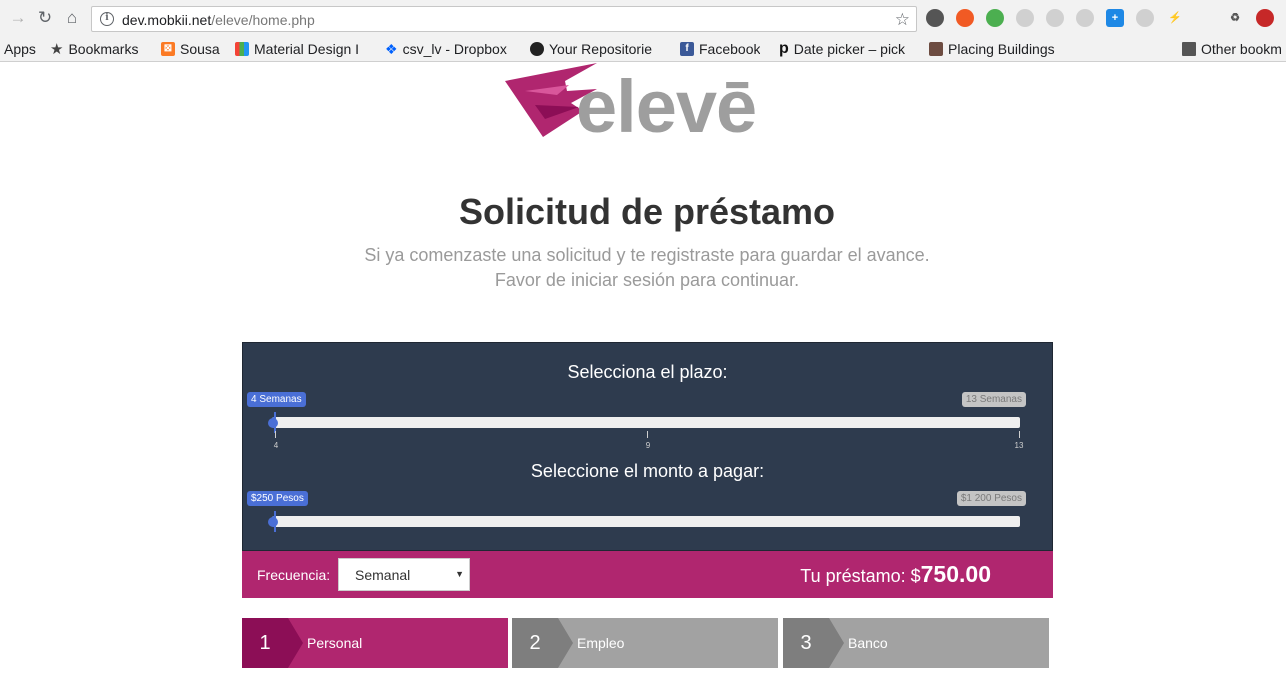 The height and width of the screenshot is (694, 1286). Describe the element at coordinates (955, 574) in the screenshot. I see `loan-amount: 750.00` at that location.